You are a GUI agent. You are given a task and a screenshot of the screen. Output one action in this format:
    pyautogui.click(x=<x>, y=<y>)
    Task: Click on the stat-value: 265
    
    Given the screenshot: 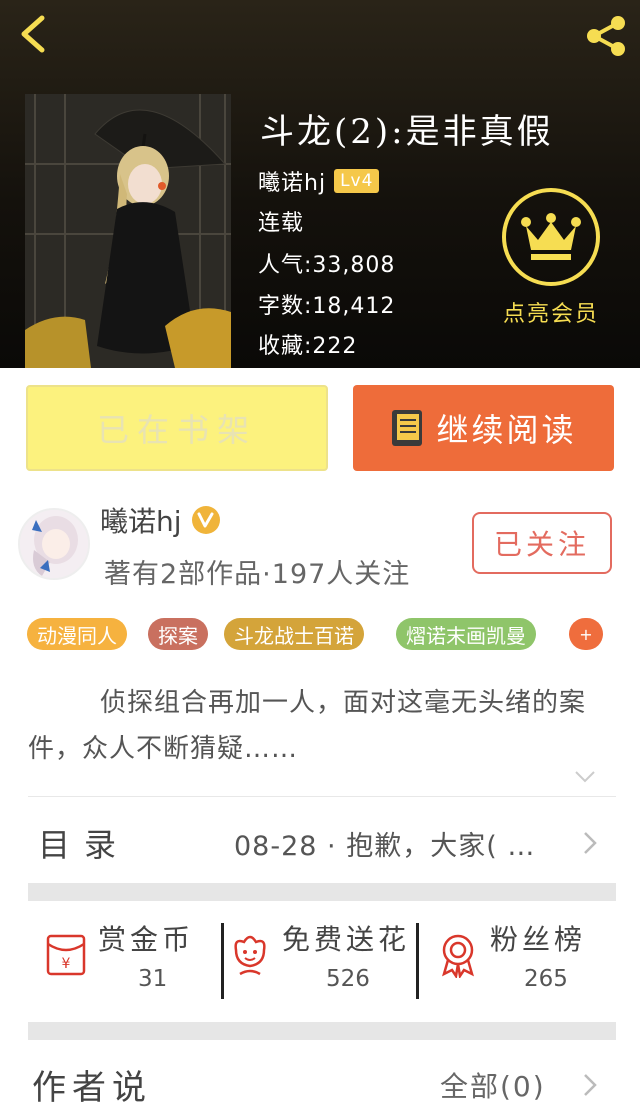 What is the action you would take?
    pyautogui.click(x=546, y=979)
    